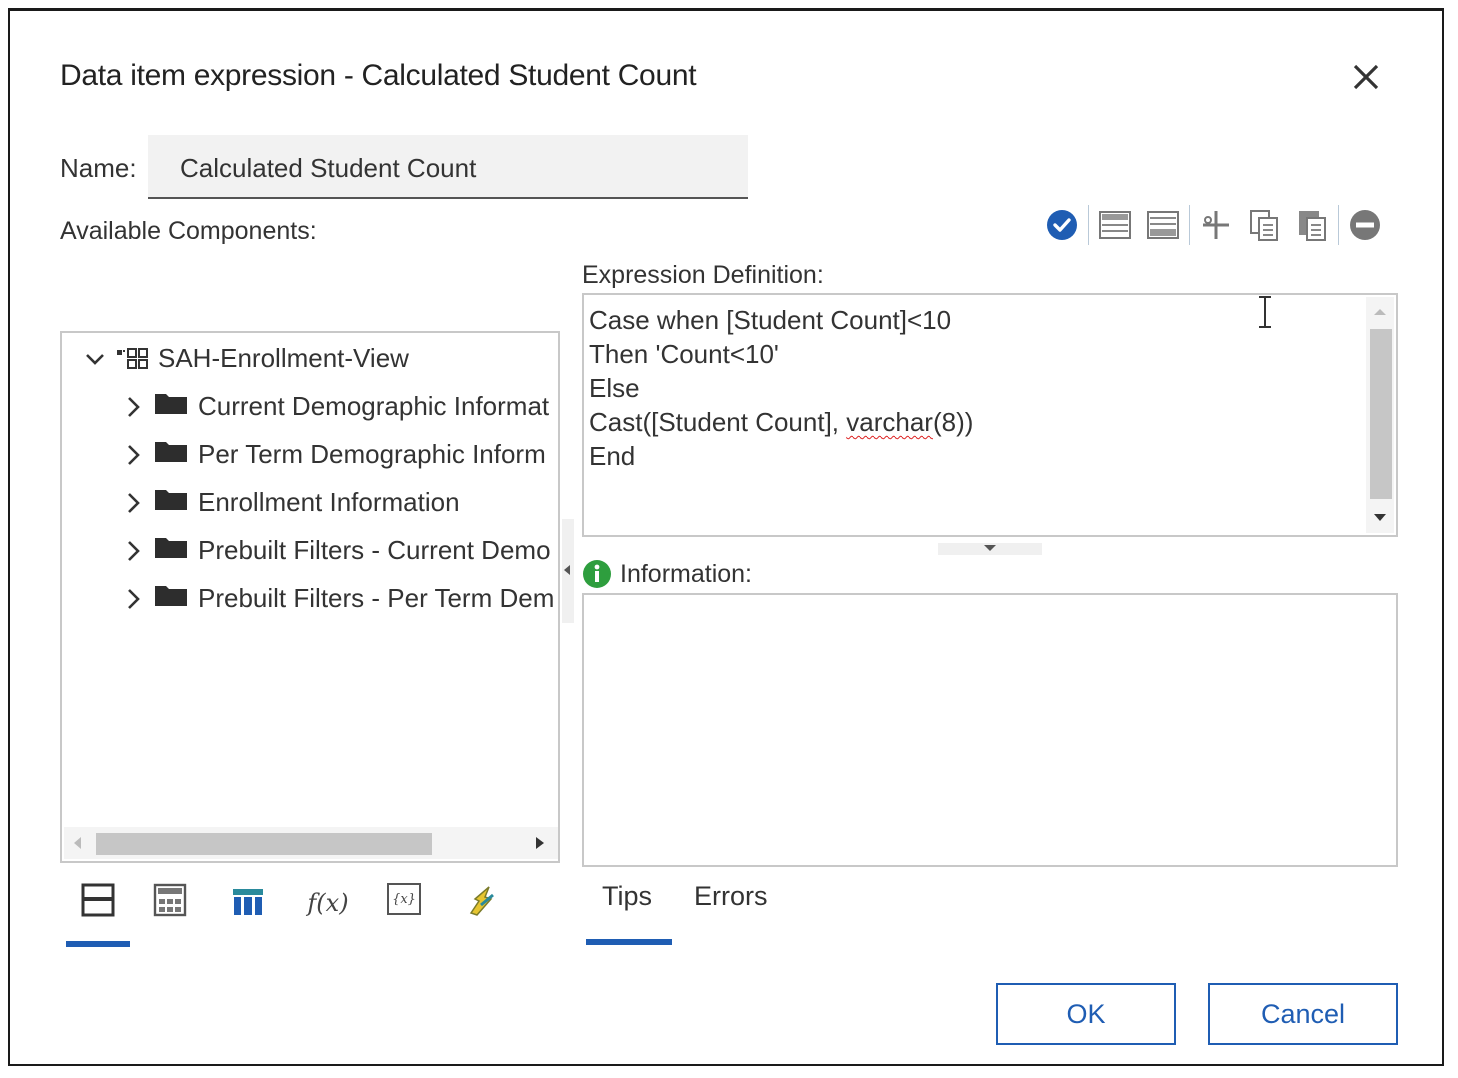  I want to click on tree-item: Per Term Demographic Inform, so click(333, 454).